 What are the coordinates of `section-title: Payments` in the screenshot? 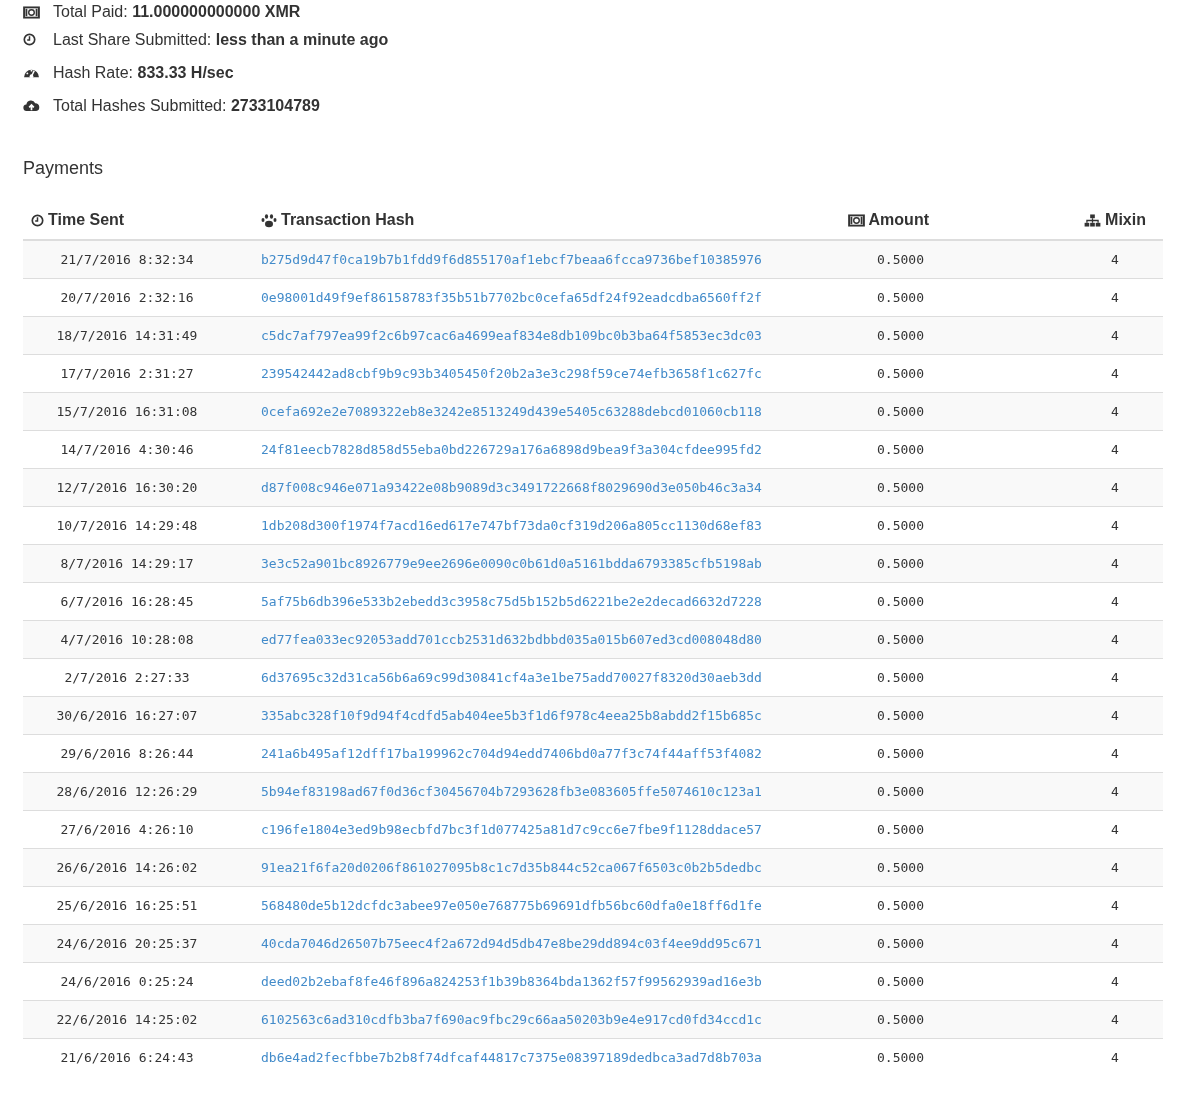 It's located at (64, 168).